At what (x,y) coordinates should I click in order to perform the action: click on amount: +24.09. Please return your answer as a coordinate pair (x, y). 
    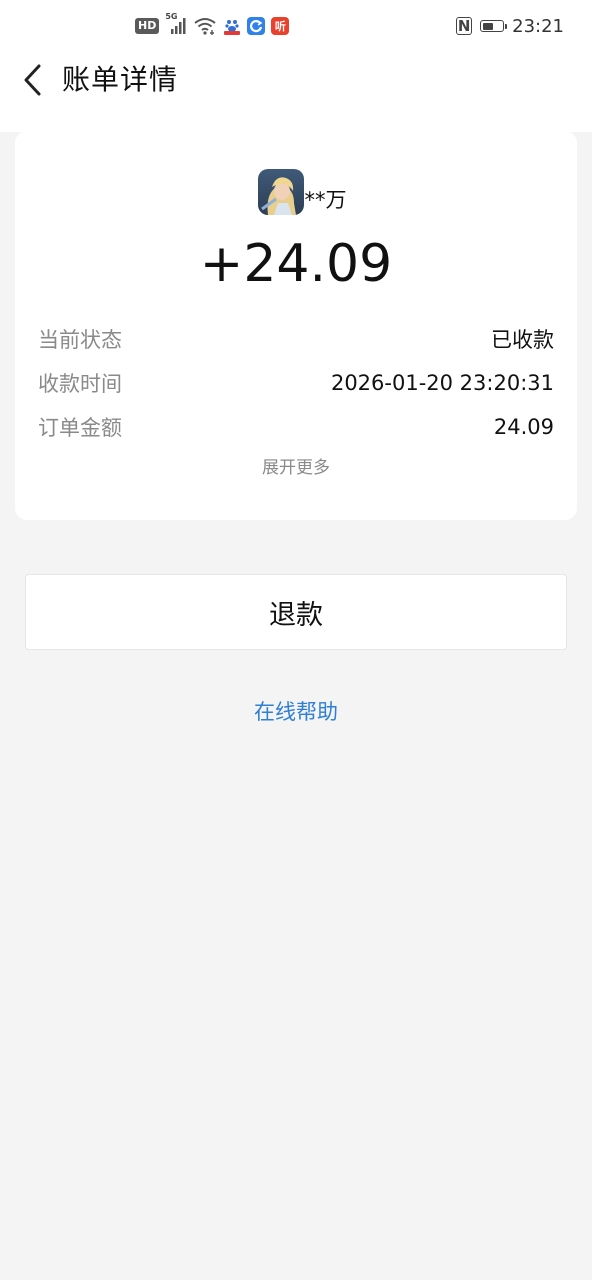
    Looking at the image, I should click on (296, 264).